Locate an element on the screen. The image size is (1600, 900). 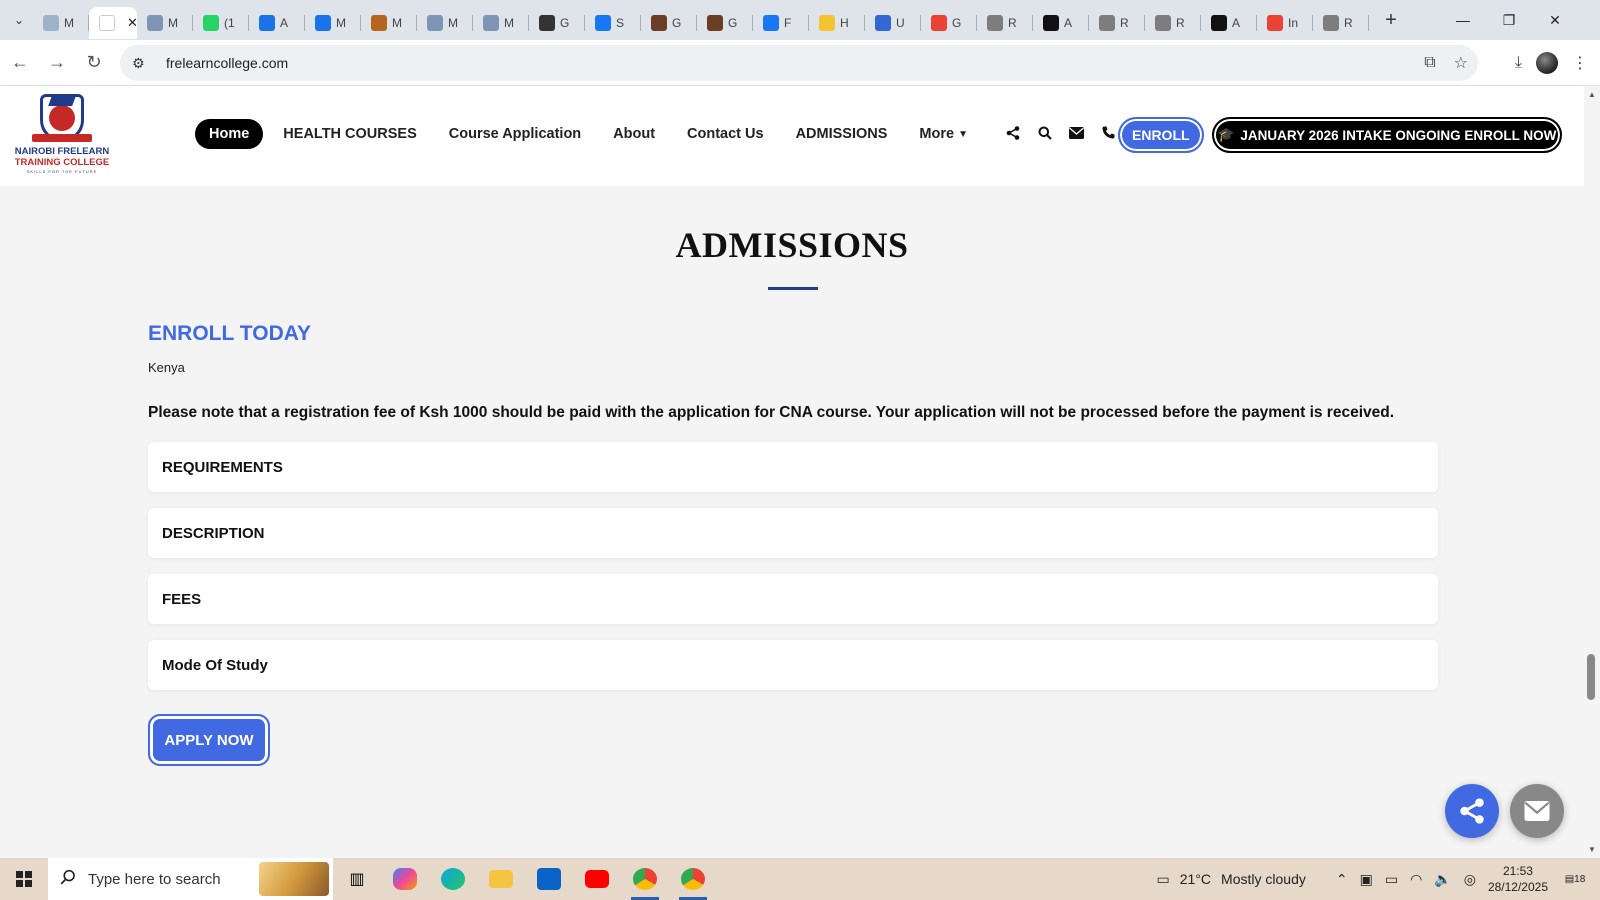
nav-home: Home is located at coordinates (229, 134).